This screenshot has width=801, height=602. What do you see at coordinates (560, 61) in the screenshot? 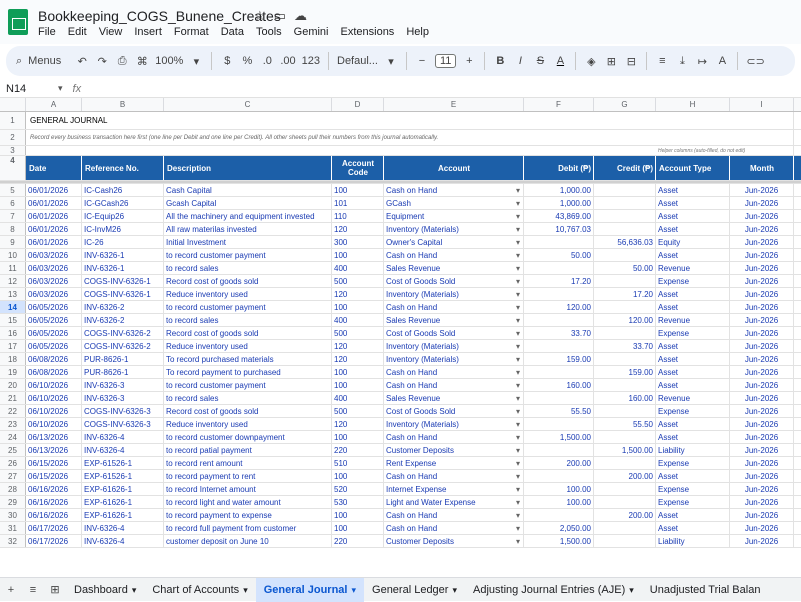
I see `text-color-button: A` at bounding box center [560, 61].